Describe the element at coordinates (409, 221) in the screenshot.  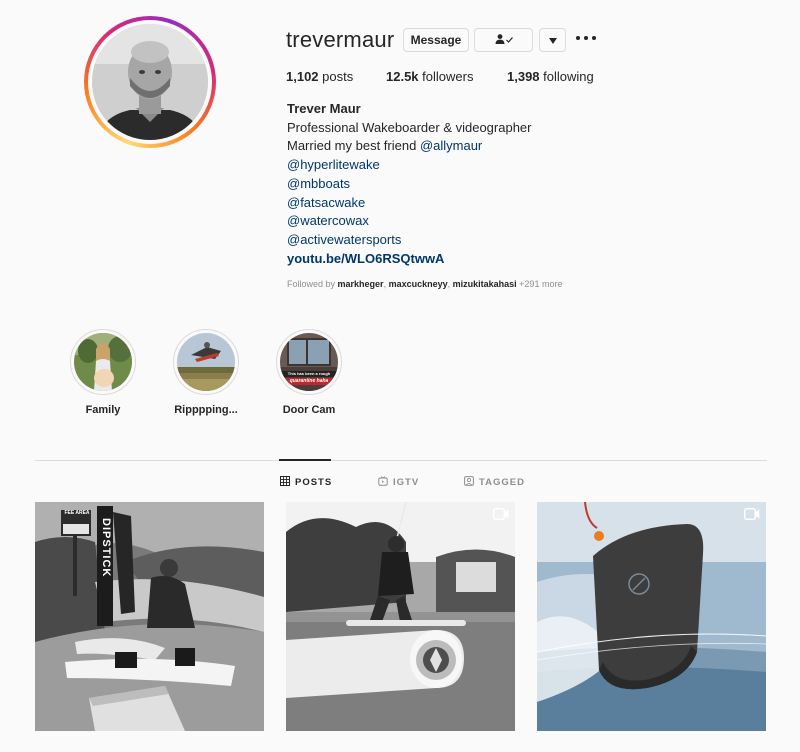
I see `bio-mention-link: @watercowax` at that location.